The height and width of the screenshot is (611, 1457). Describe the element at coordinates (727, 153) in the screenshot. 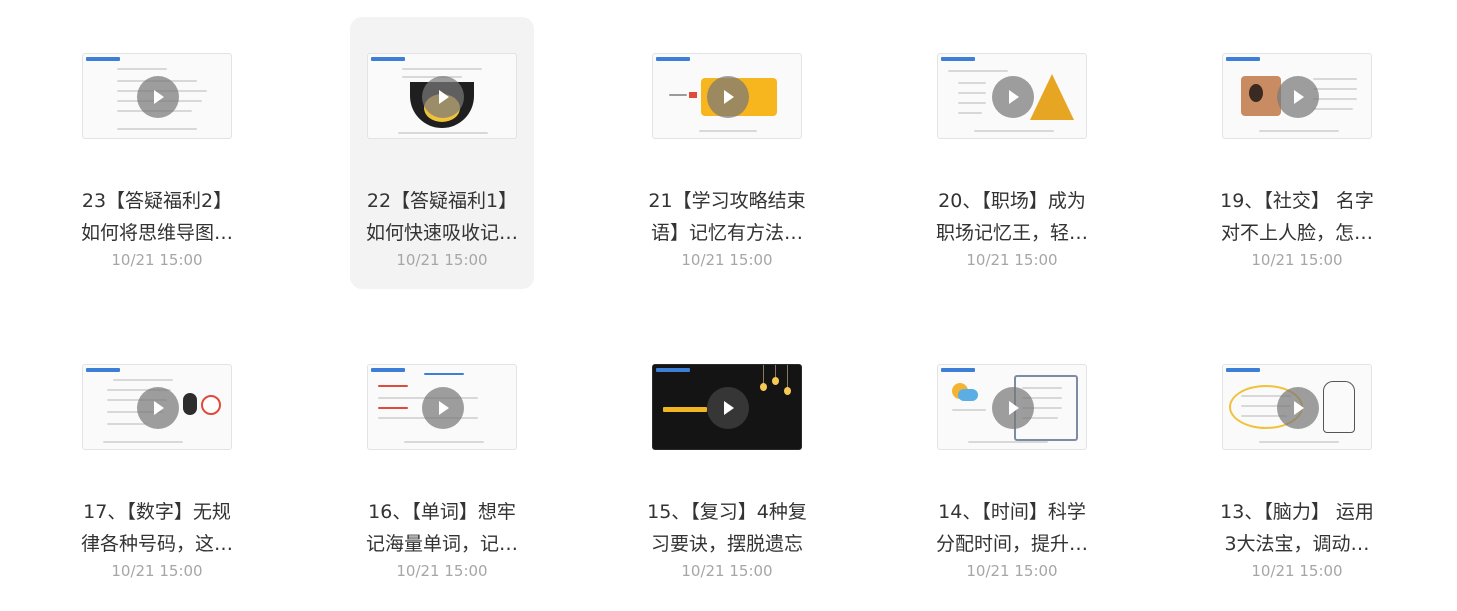

I see `video-card: 21【学习攻略结束语】记忆有方法，学习更轻松 10/21 15:00` at that location.